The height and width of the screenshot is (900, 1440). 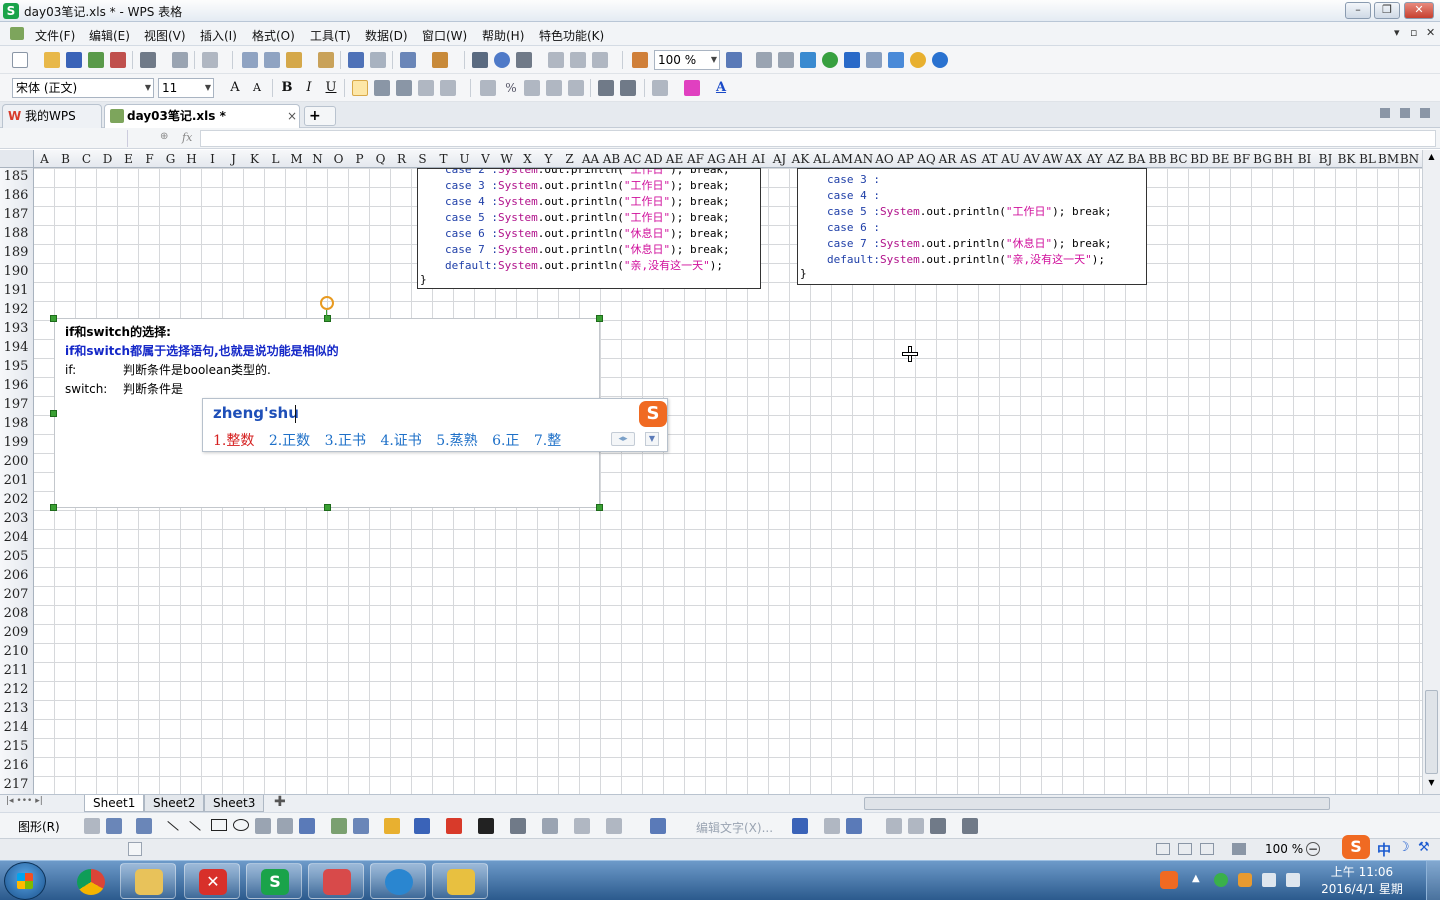 I want to click on column-header: X, so click(x=527, y=159).